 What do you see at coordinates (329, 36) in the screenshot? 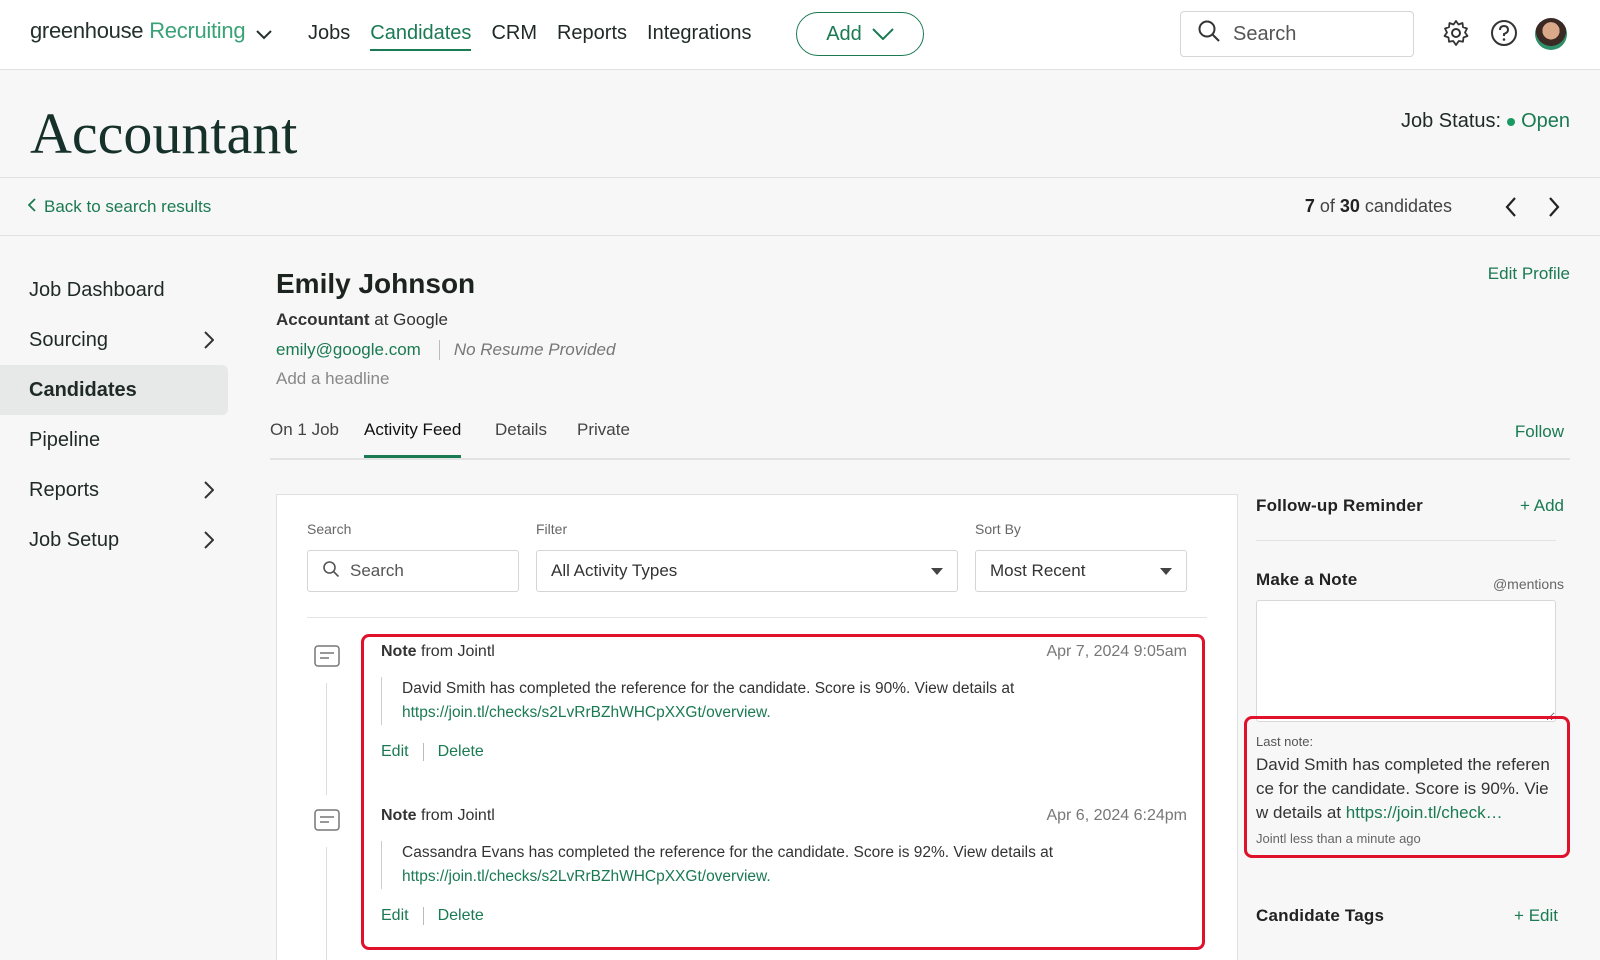
I see `nav-jobs: Jobs` at bounding box center [329, 36].